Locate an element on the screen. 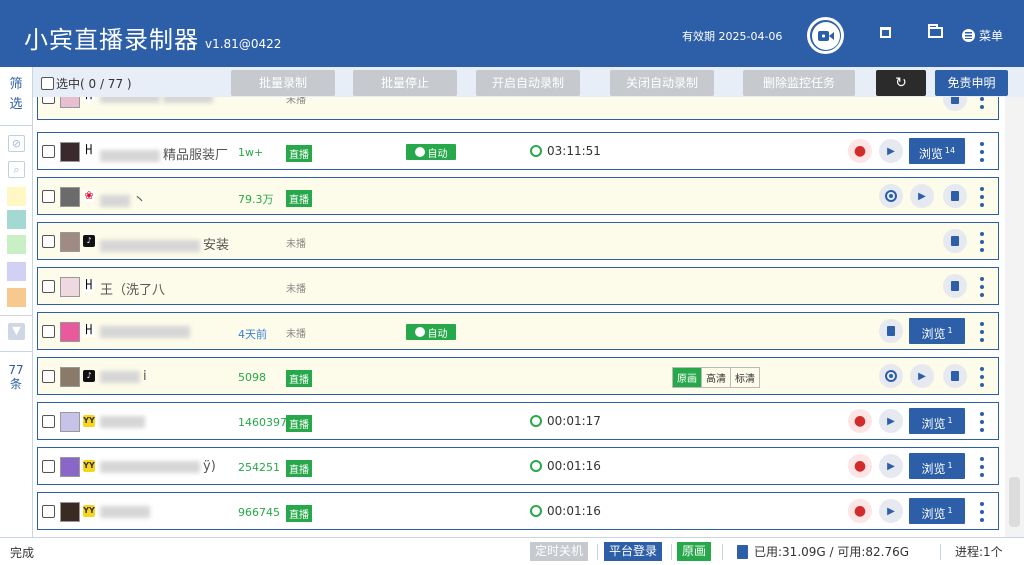  menu-button: 菜单 is located at coordinates (982, 35).